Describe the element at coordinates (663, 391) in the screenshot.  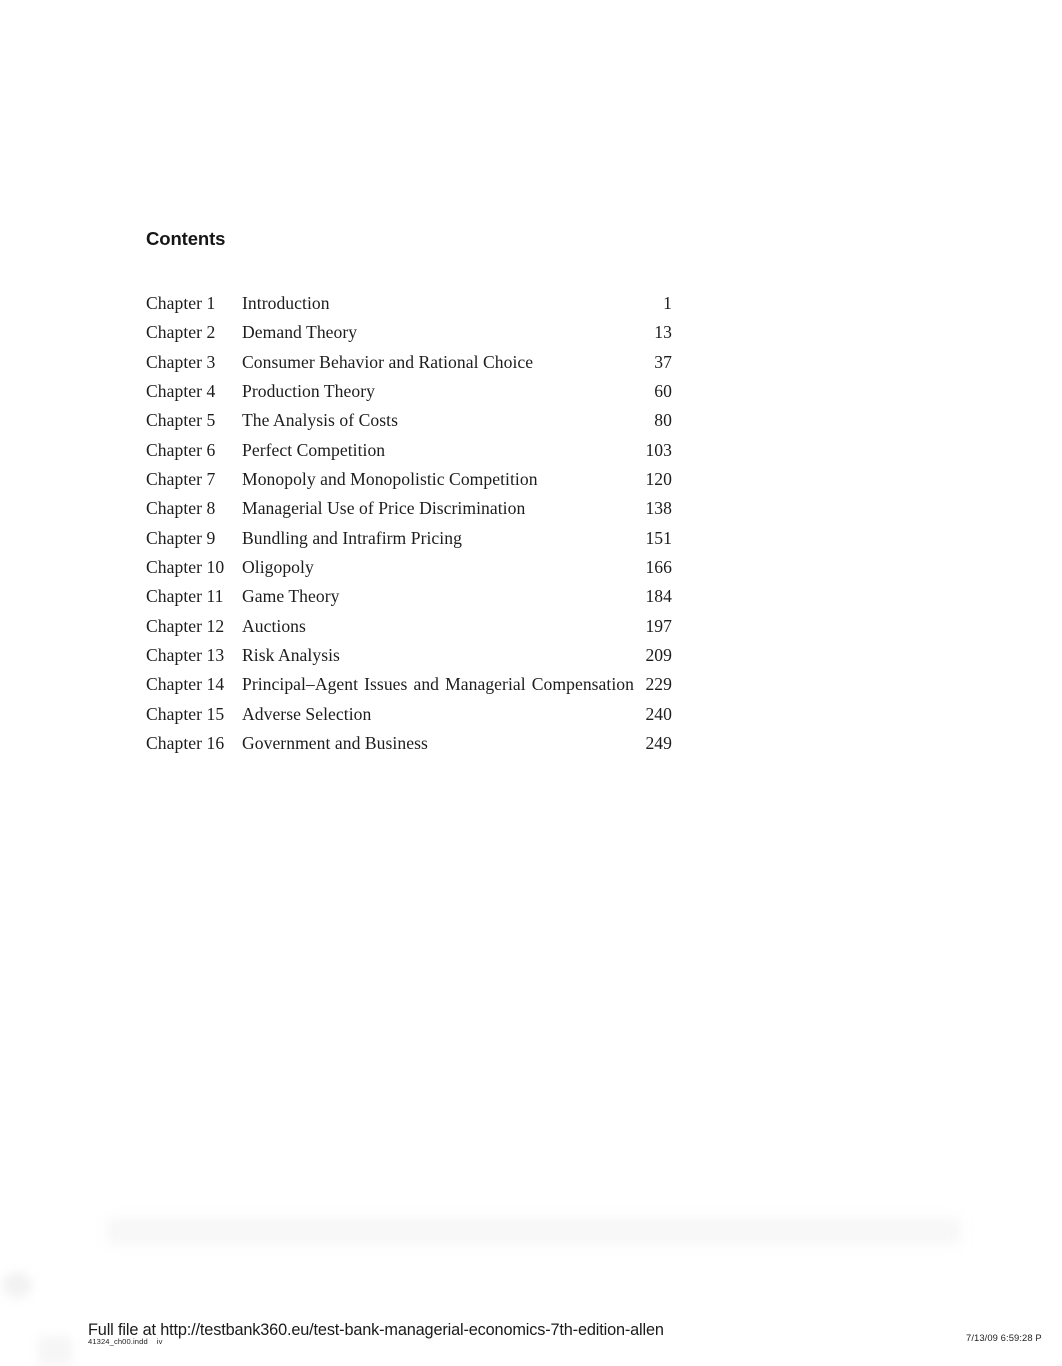
I see `toc-entry-page-number: 60` at that location.